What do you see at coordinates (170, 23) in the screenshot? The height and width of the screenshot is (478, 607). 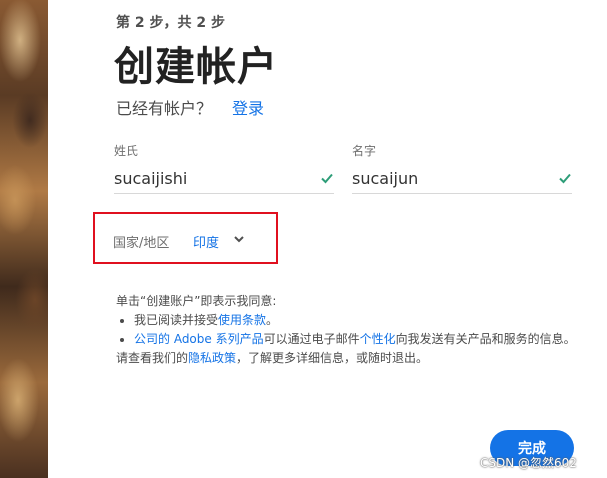 I see `step-indicator: 第 2 步，共 2 步` at bounding box center [170, 23].